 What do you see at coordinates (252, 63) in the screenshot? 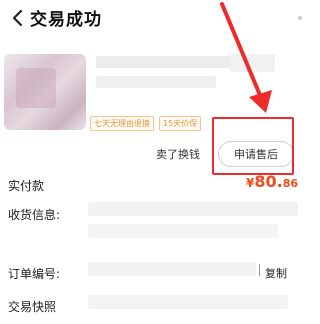
I see `product-price-redacted` at bounding box center [252, 63].